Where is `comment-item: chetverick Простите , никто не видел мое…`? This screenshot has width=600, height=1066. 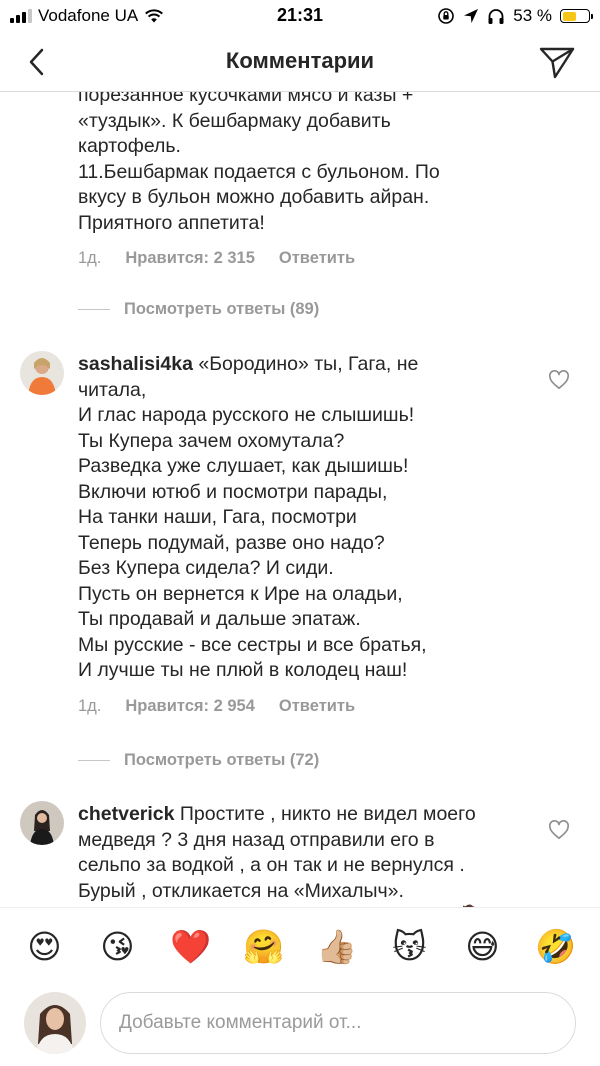
comment-item: chetverick Простите , никто не видел мое… is located at coordinates (300, 854).